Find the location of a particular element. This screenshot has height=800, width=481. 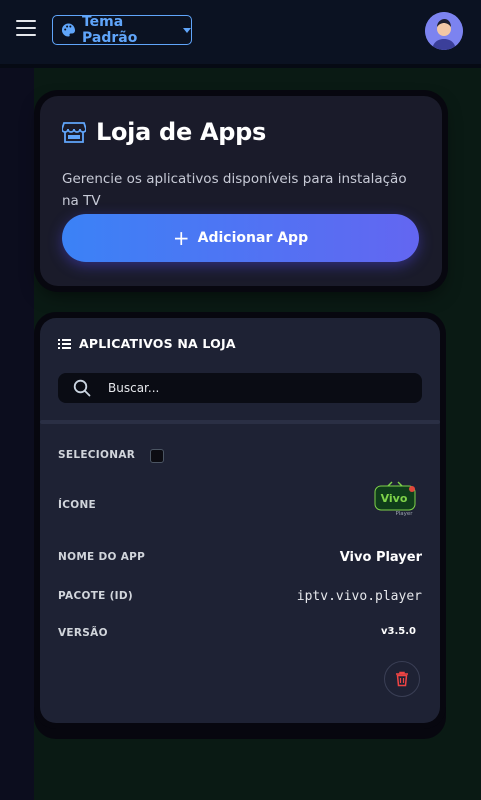

list-heading-row: APLICATIVOS NA LOJA is located at coordinates (147, 343).